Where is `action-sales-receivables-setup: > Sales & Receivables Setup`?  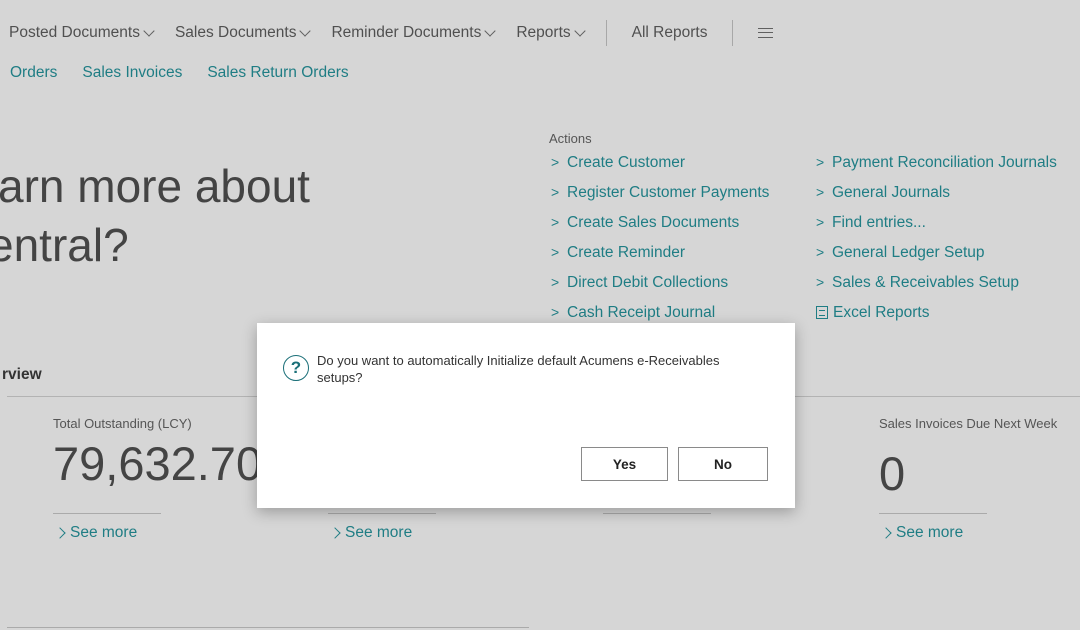 action-sales-receivables-setup: > Sales & Receivables Setup is located at coordinates (936, 289).